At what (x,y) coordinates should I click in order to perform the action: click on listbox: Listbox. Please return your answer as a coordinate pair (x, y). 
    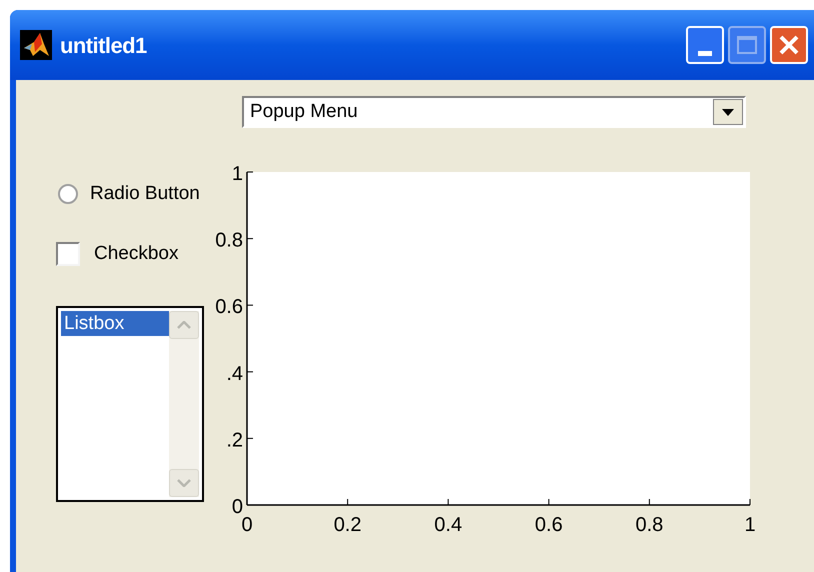
    Looking at the image, I should click on (130, 404).